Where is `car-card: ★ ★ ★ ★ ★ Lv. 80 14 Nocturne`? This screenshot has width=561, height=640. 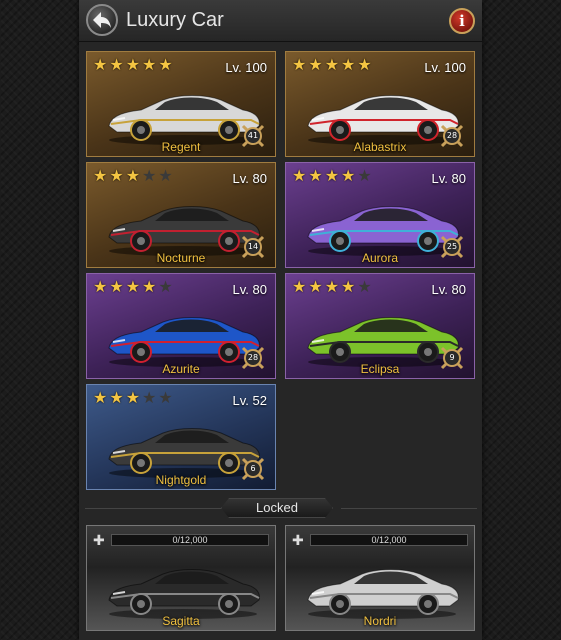 car-card: ★ ★ ★ ★ ★ Lv. 80 14 Nocturne is located at coordinates (181, 215).